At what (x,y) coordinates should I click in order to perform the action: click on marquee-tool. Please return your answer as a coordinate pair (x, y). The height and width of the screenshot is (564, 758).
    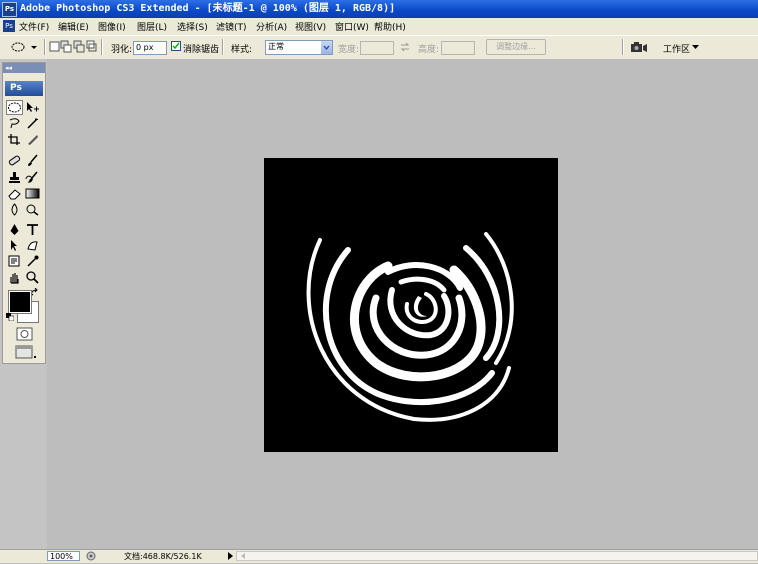
    Looking at the image, I should click on (14, 107).